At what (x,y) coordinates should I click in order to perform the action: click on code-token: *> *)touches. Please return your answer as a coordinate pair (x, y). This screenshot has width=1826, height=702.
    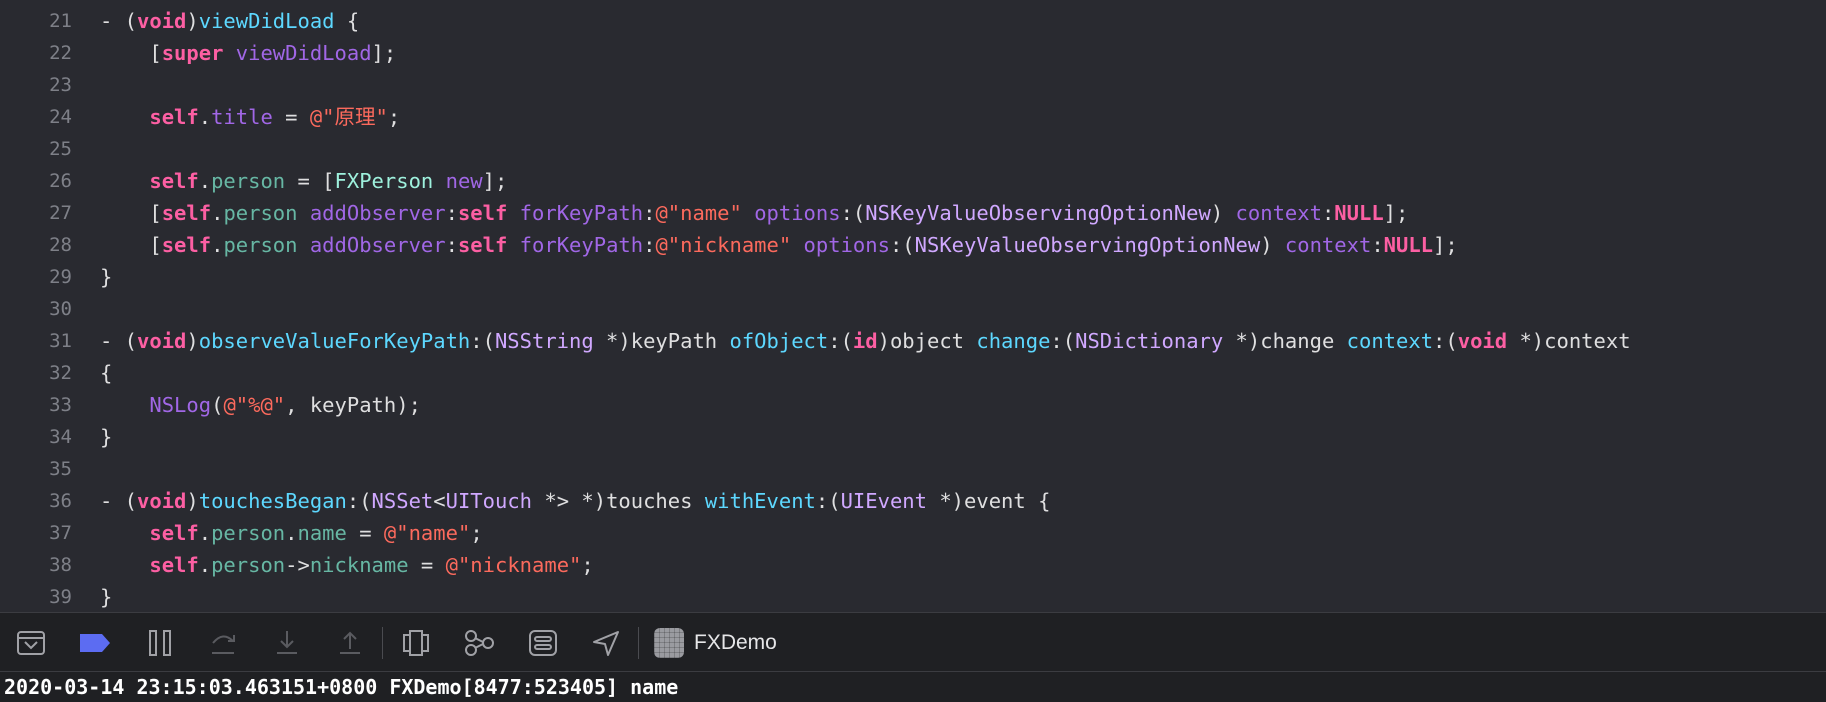
    Looking at the image, I should click on (618, 501).